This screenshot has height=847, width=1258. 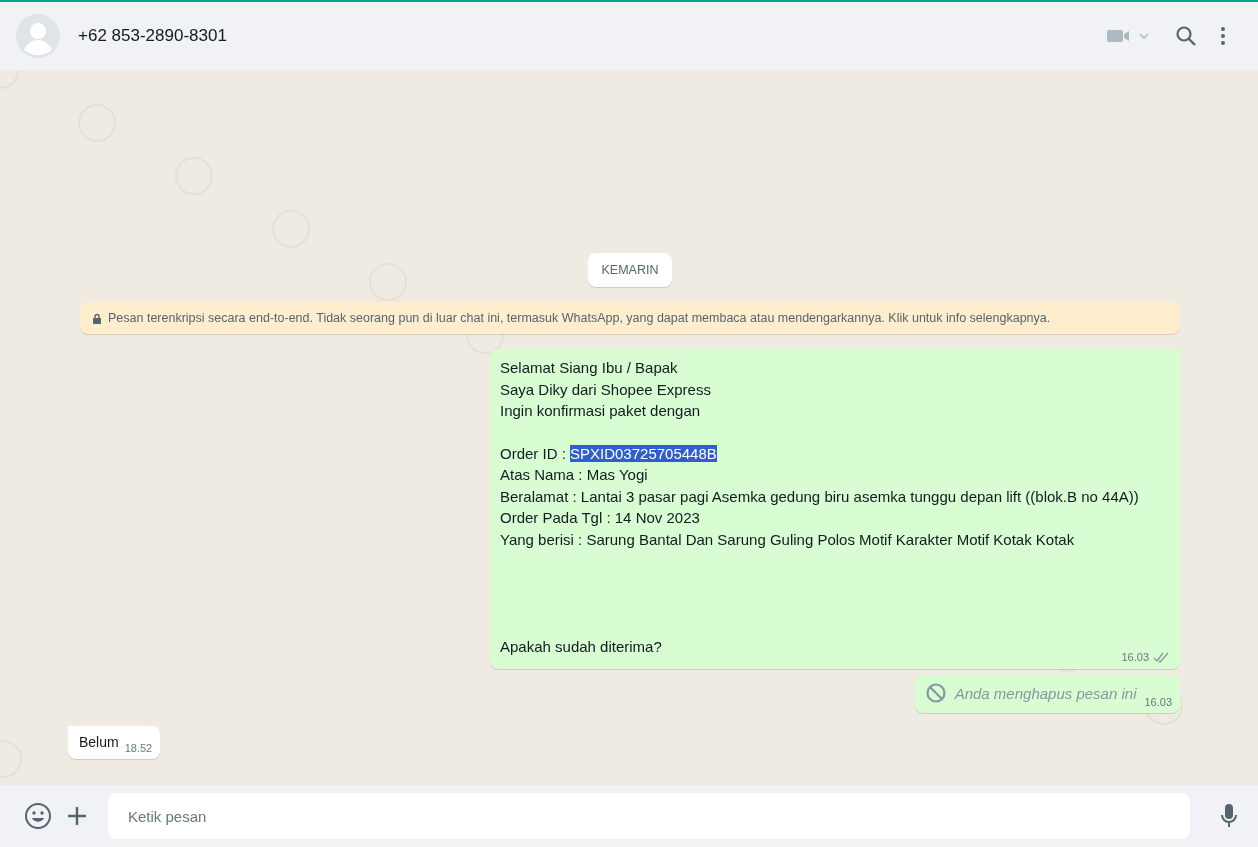 I want to click on message-text: Beralamat : Lantai 3 pasar pagi Asemka gedung biru asemka tunggu depan lift ((blok.B no 44A)), so click(x=819, y=496).